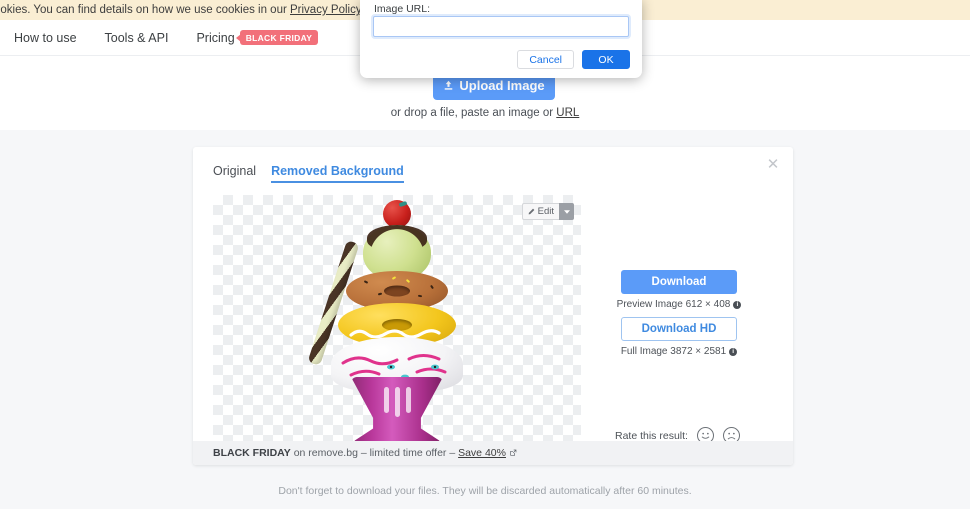  What do you see at coordinates (651, 435) in the screenshot?
I see `rating-label: Rate this result:` at bounding box center [651, 435].